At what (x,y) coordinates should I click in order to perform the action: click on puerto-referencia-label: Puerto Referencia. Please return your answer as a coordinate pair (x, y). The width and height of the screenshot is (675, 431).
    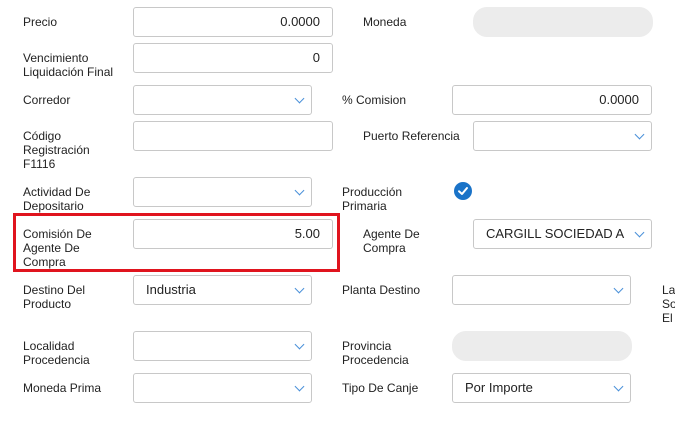
    Looking at the image, I should click on (411, 136).